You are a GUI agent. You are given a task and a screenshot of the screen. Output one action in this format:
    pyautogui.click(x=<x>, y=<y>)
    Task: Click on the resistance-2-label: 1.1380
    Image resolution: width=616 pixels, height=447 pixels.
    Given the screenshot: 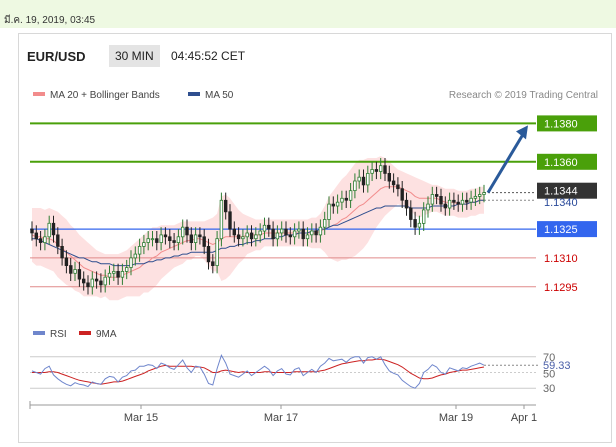 What is the action you would take?
    pyautogui.click(x=561, y=124)
    